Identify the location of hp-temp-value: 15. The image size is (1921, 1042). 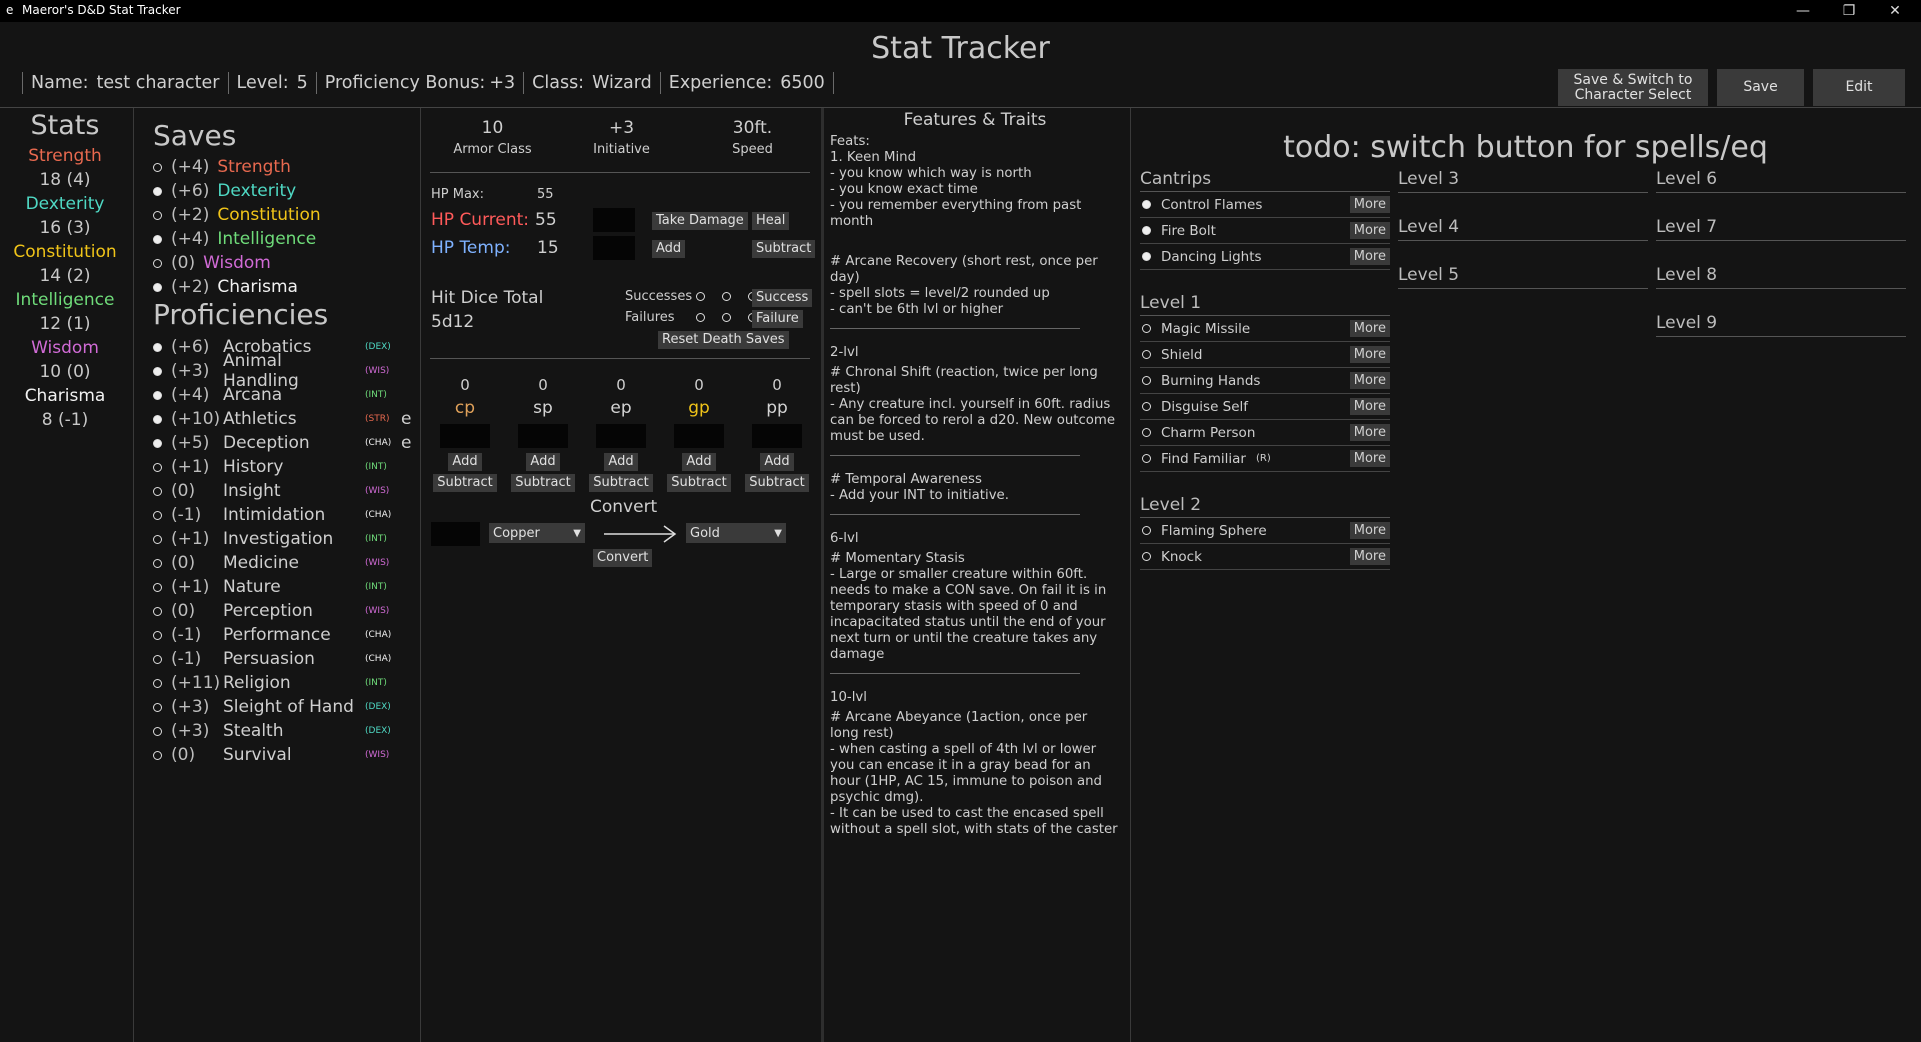
(548, 248).